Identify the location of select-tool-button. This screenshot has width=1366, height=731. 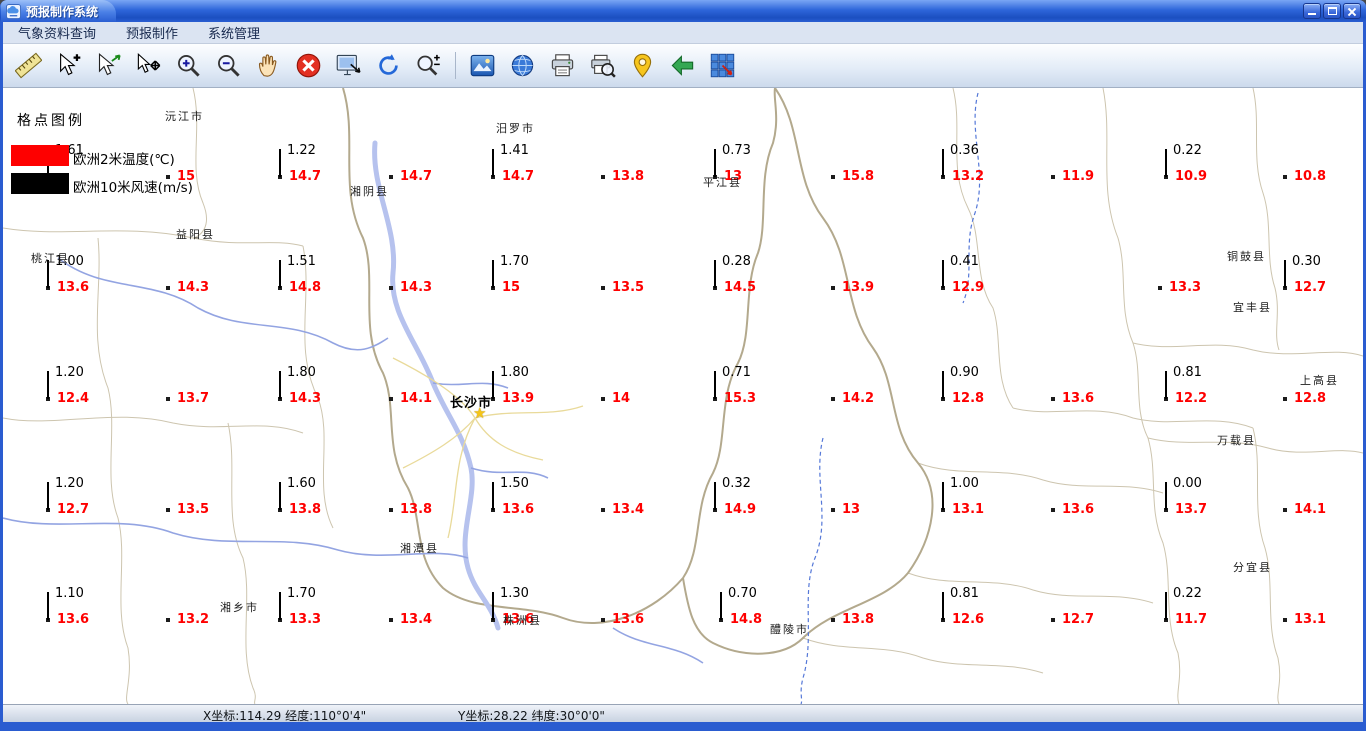
(68, 66).